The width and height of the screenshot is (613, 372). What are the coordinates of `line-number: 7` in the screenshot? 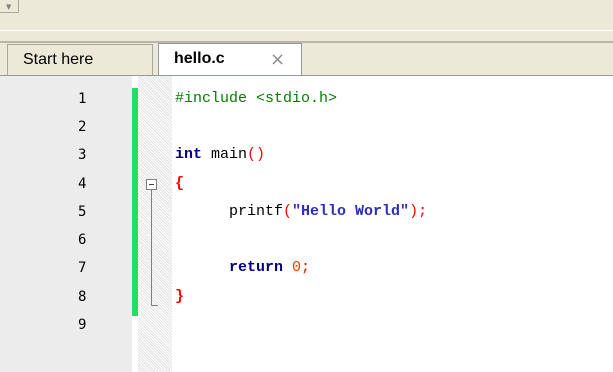 It's located at (82, 268).